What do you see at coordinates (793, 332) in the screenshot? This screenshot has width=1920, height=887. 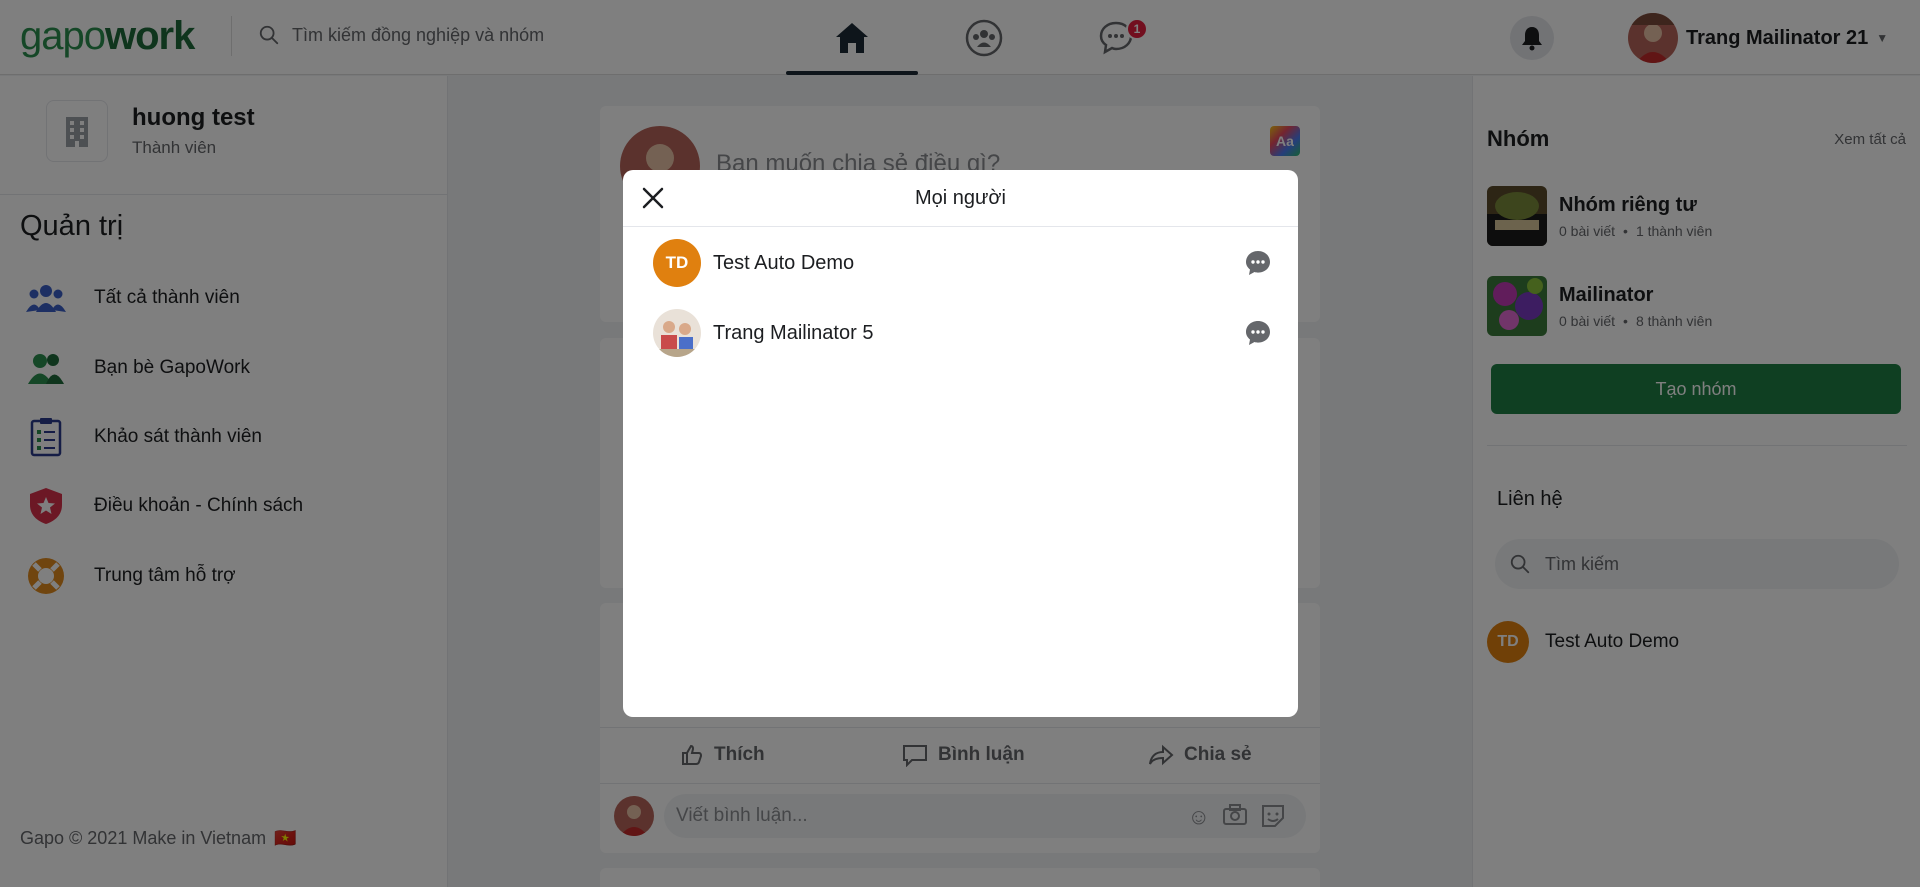 I see `person-name: Trang Mailinator 5` at bounding box center [793, 332].